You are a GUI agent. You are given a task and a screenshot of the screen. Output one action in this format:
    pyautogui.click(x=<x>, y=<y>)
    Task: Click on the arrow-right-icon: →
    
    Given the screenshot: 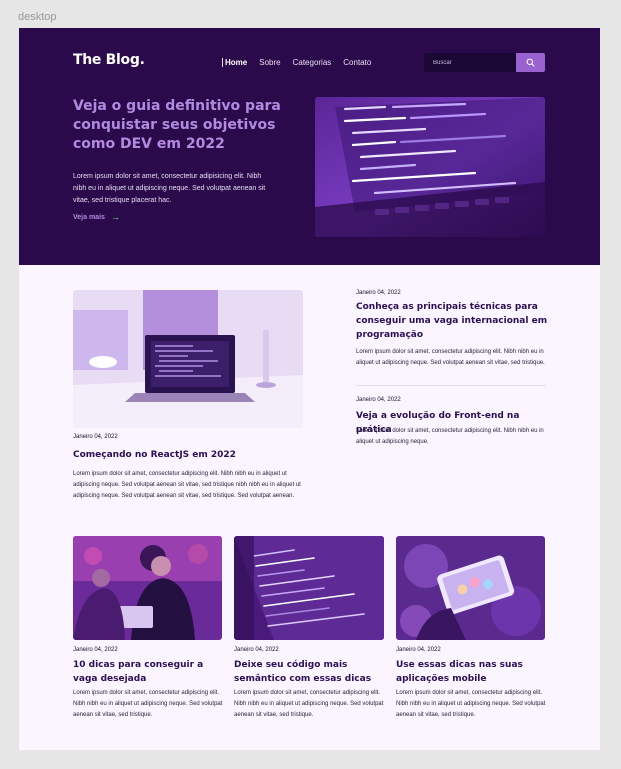 What is the action you would take?
    pyautogui.click(x=115, y=217)
    